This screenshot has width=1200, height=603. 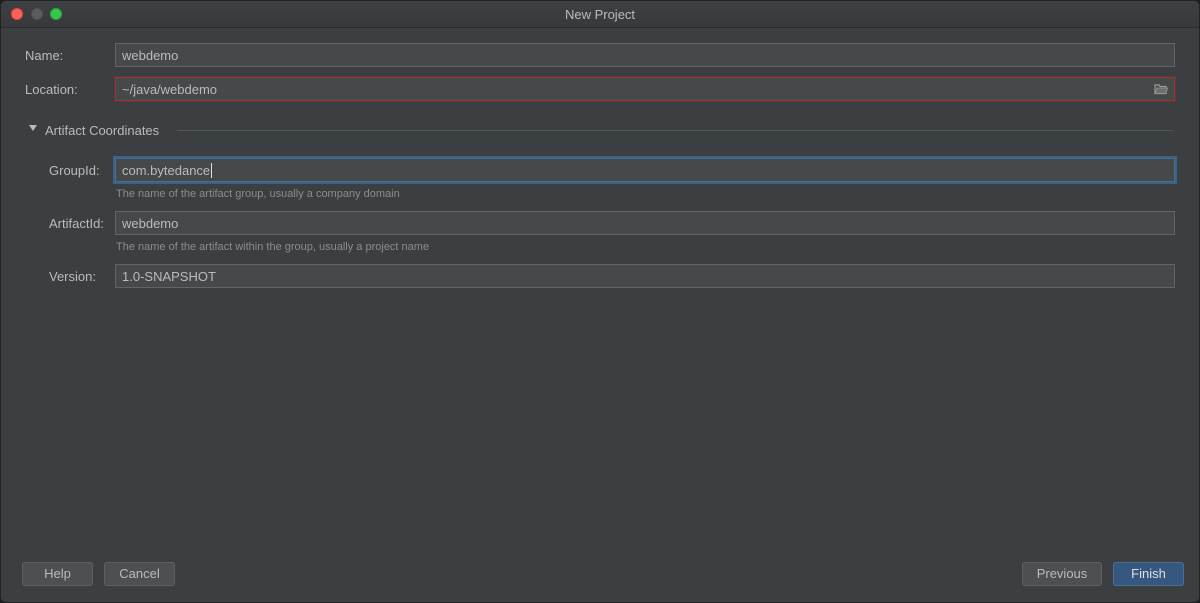 I want to click on version-input: 1.0-SNAPSHOT, so click(x=645, y=276).